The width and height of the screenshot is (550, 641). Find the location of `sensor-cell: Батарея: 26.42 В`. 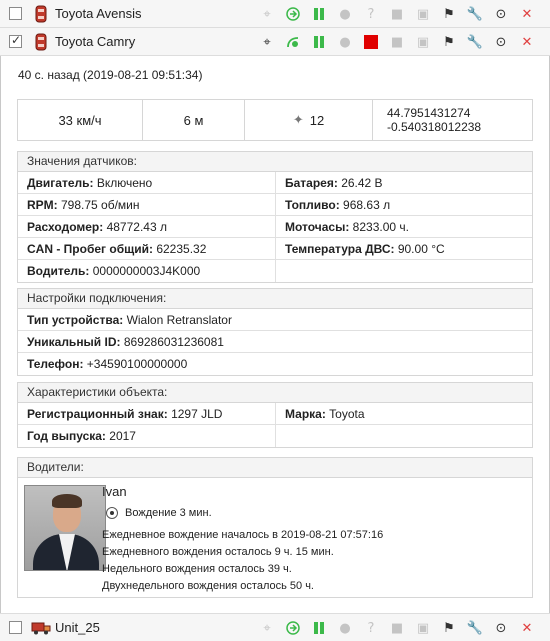

sensor-cell: Батарея: 26.42 В is located at coordinates (404, 183).